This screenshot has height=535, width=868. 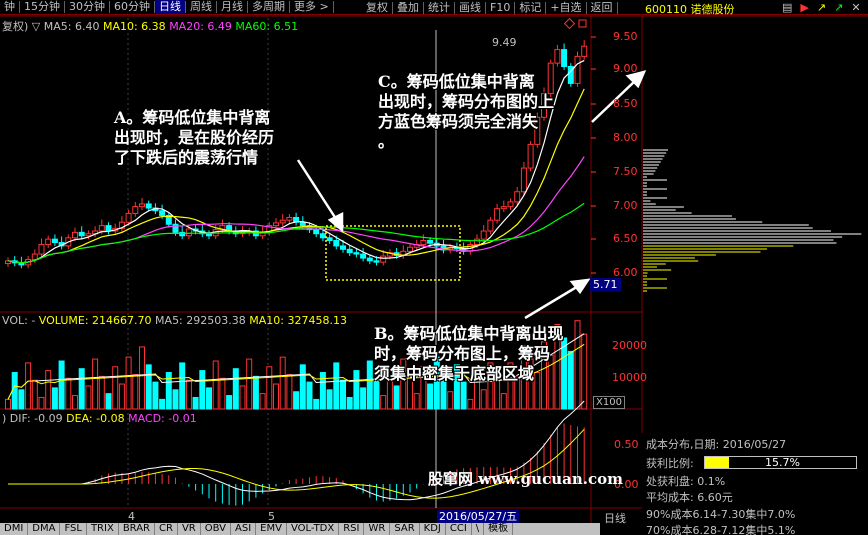 What do you see at coordinates (44, 529) in the screenshot?
I see `indicator-tab-1: DMA` at bounding box center [44, 529].